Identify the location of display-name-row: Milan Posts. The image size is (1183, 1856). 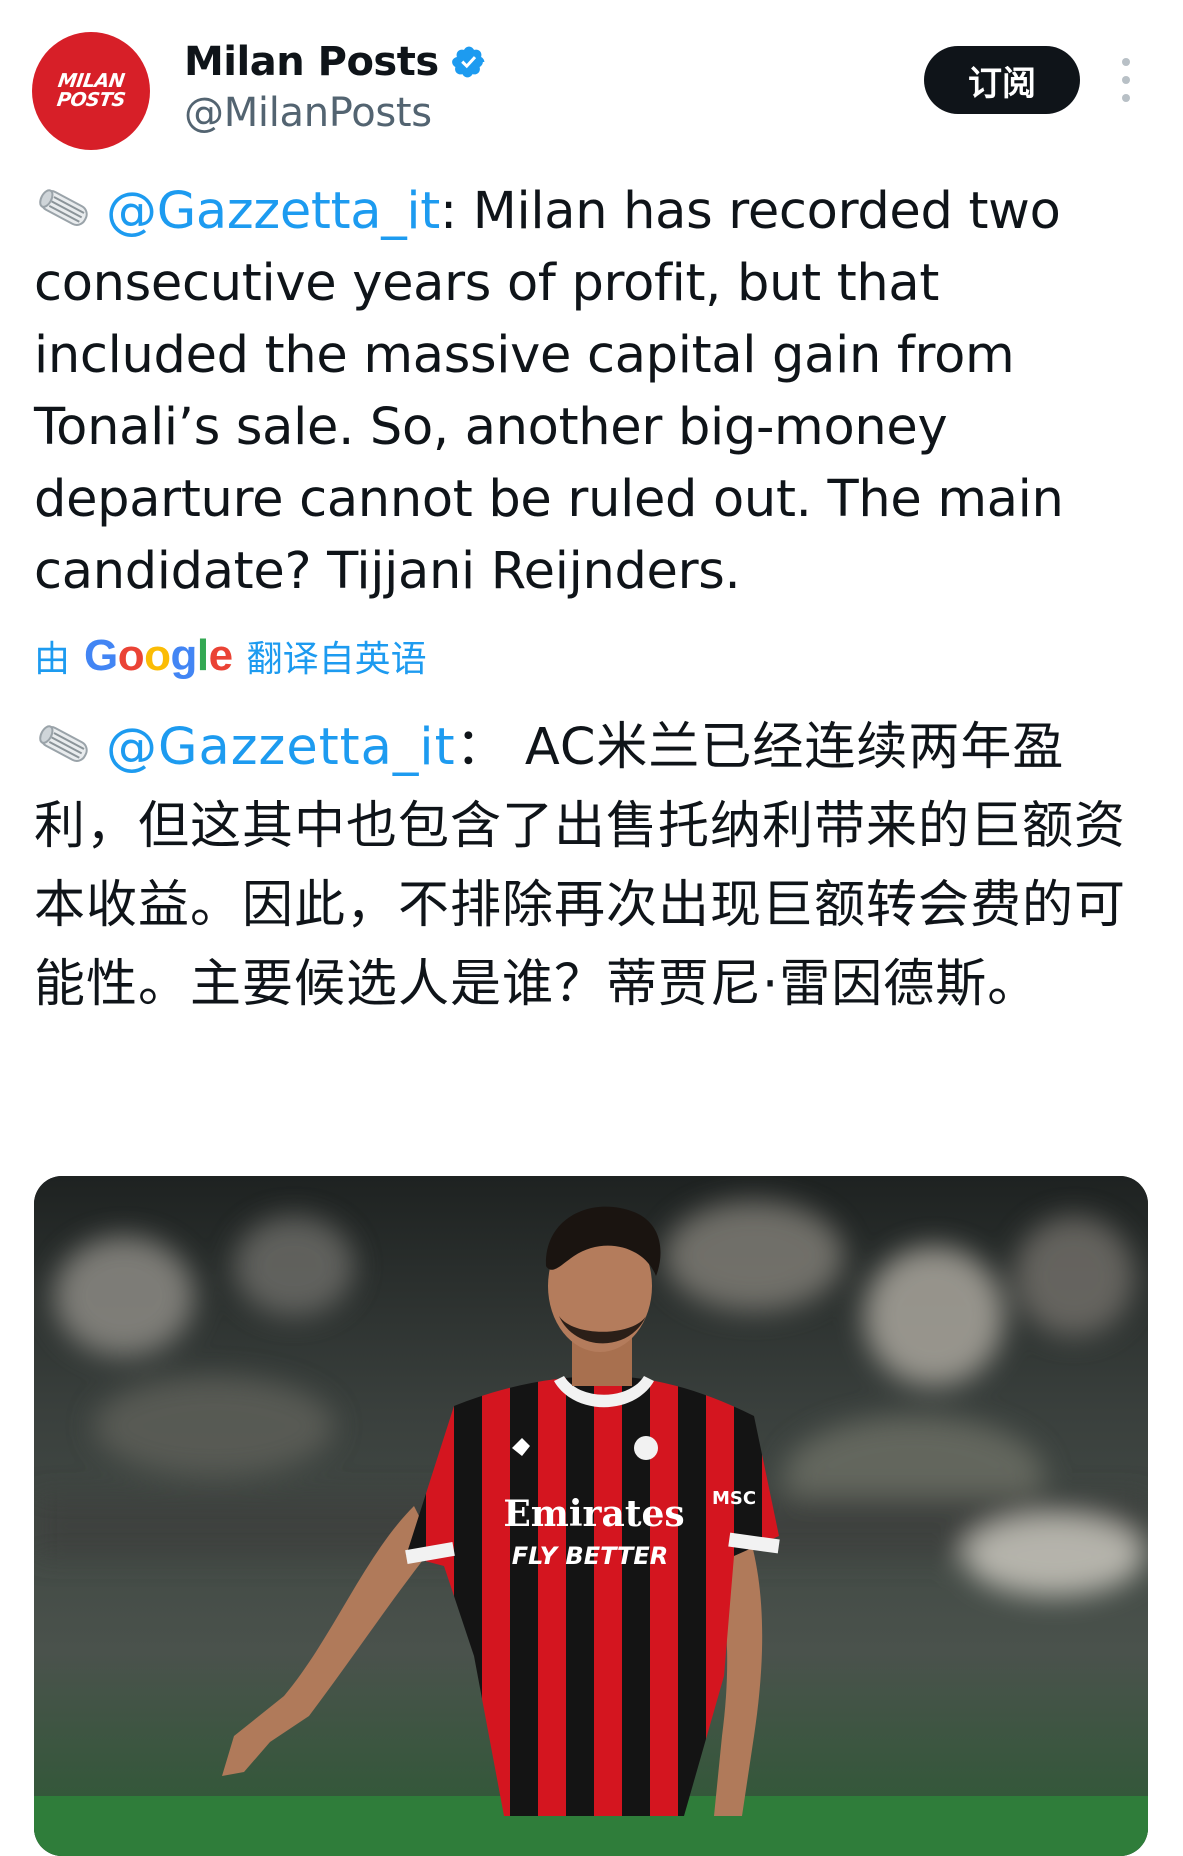
(335, 62).